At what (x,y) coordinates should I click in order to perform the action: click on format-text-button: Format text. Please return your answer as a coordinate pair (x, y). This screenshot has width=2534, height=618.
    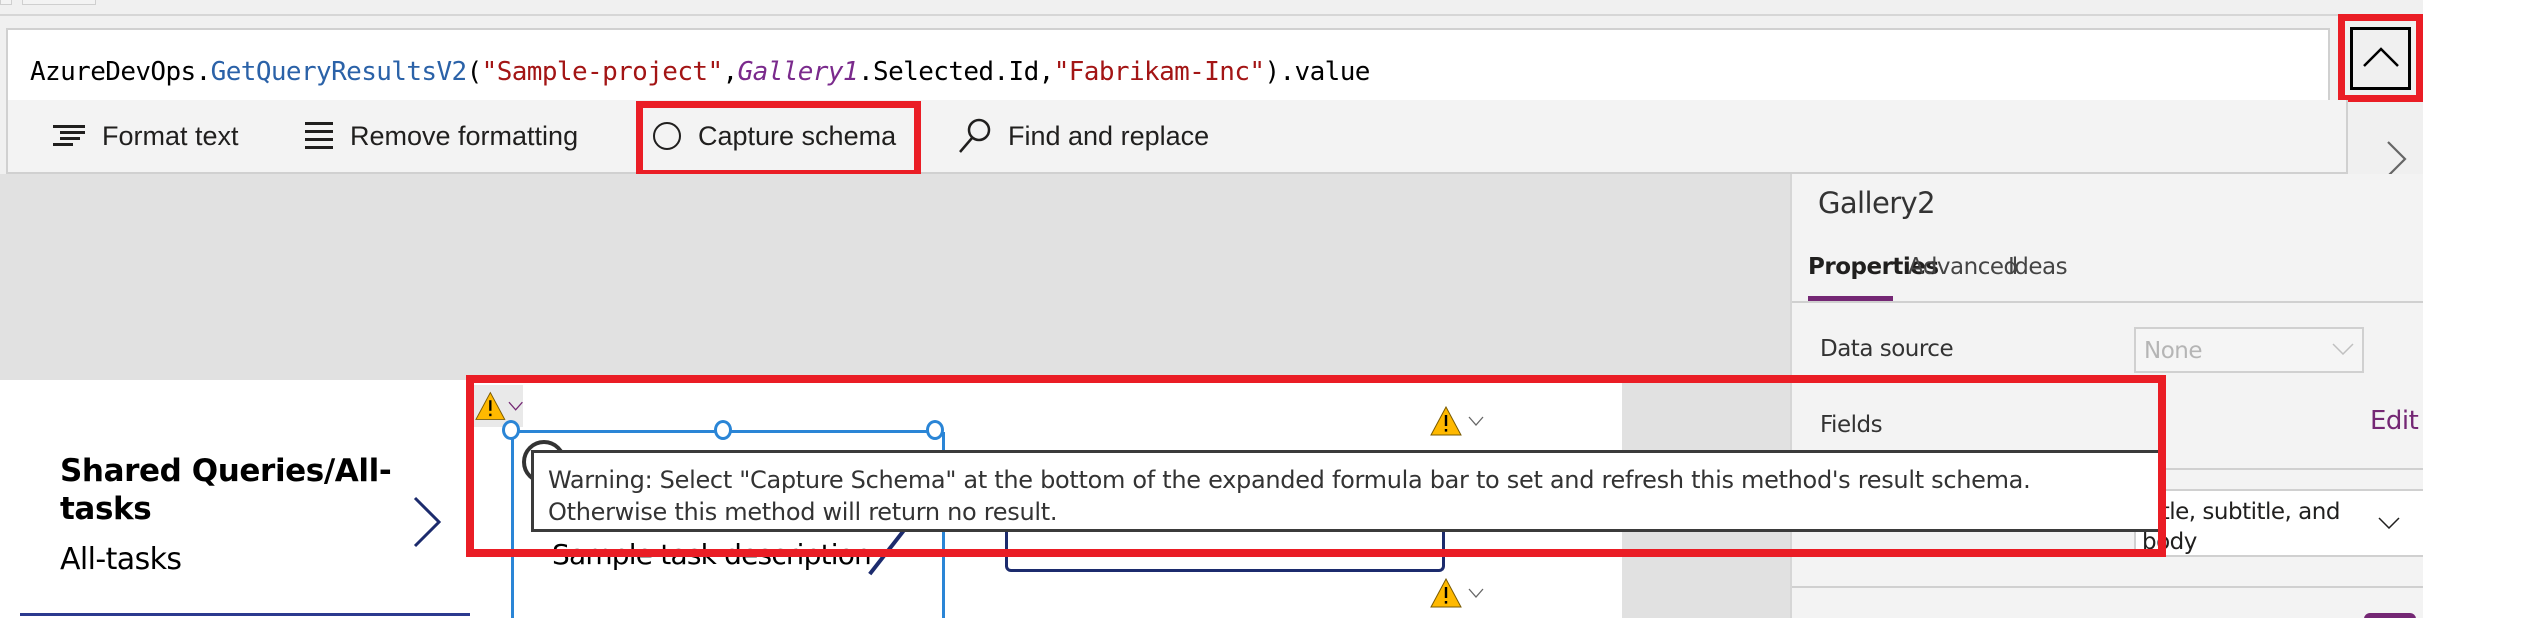
    Looking at the image, I should click on (145, 136).